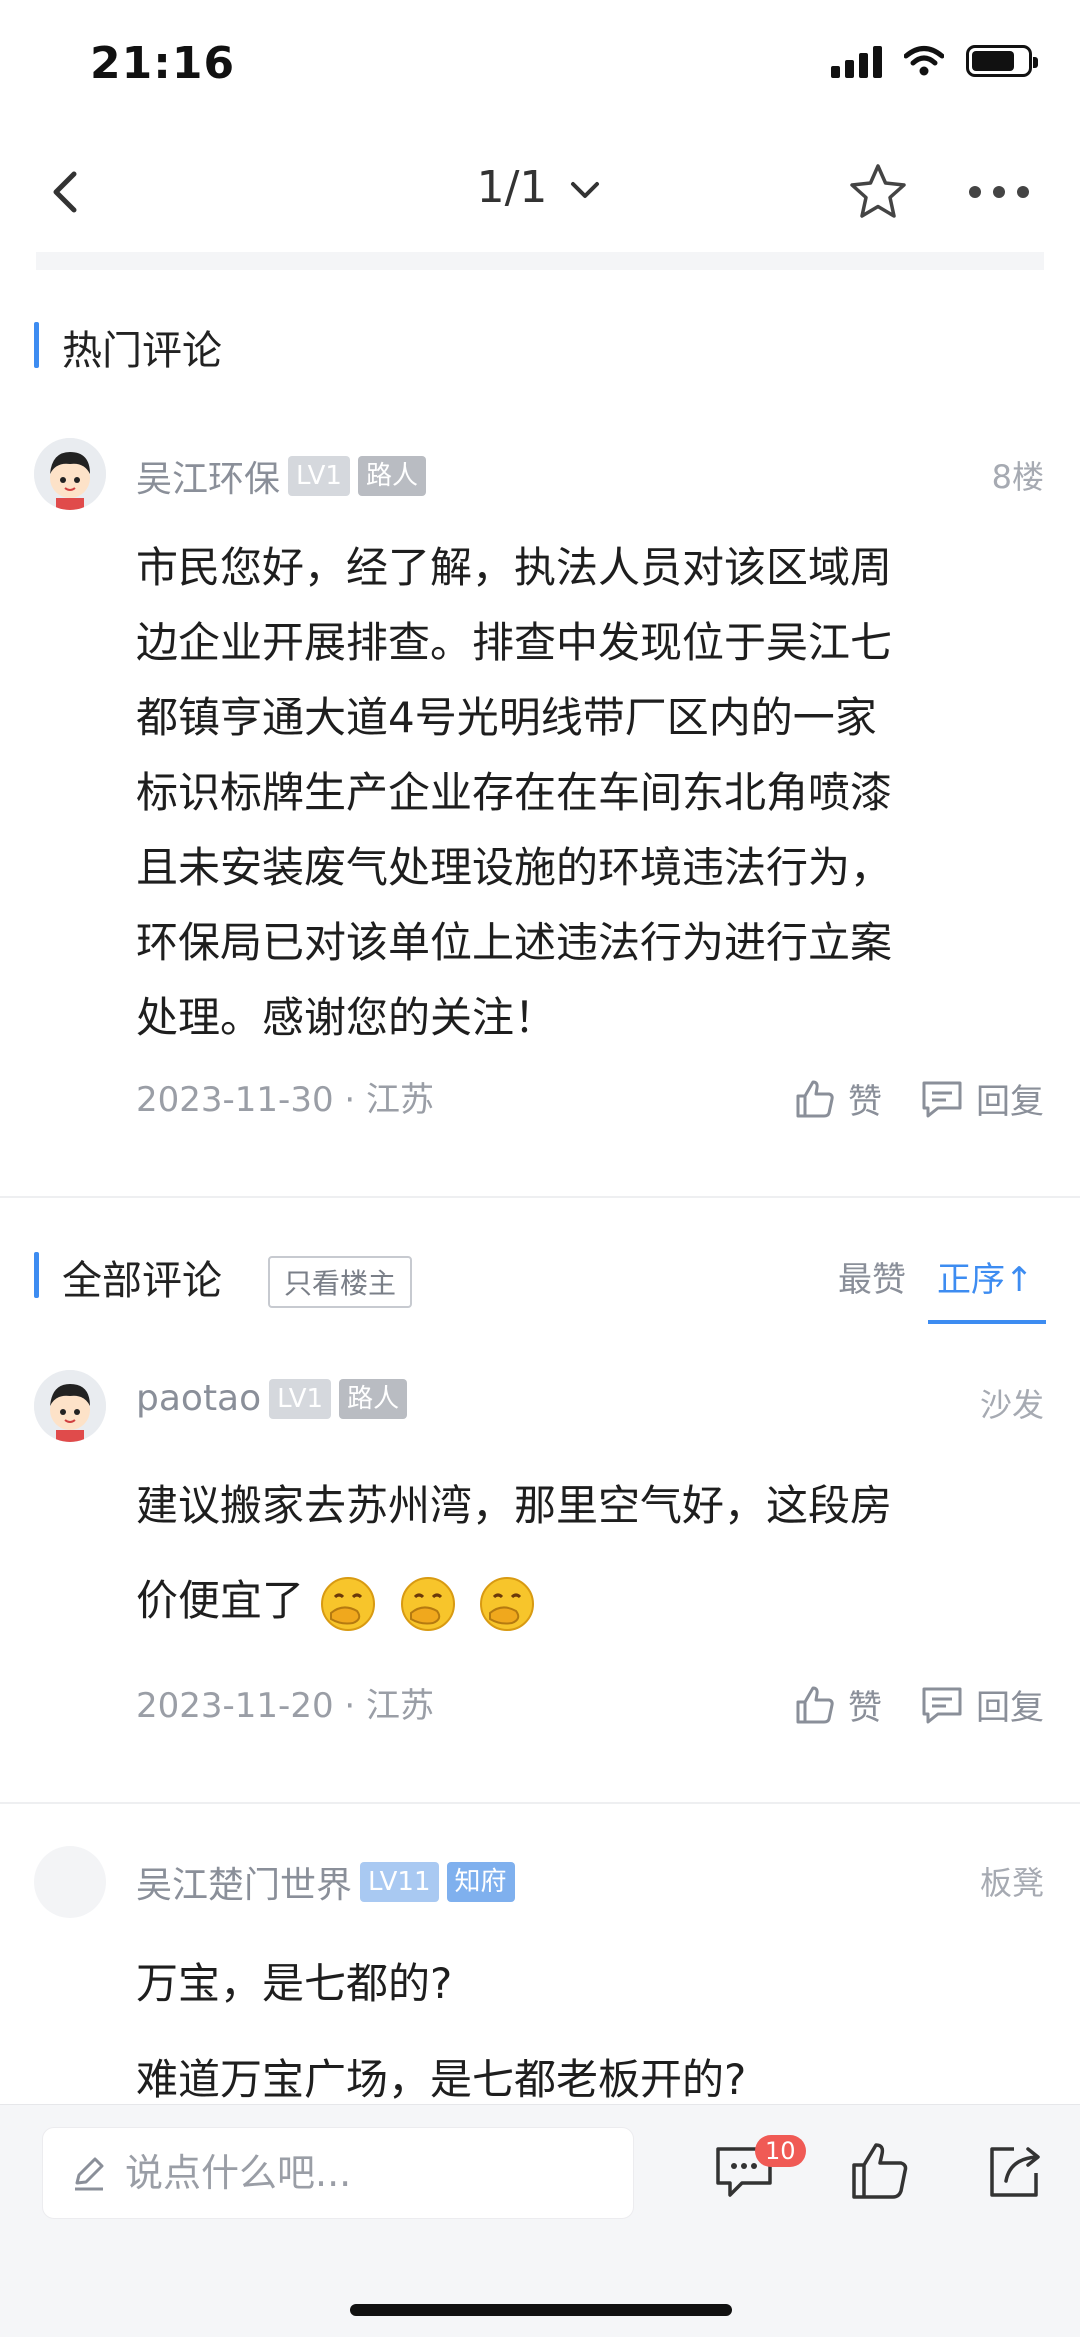 The width and height of the screenshot is (1080, 2337). I want to click on username: paotao, so click(198, 1398).